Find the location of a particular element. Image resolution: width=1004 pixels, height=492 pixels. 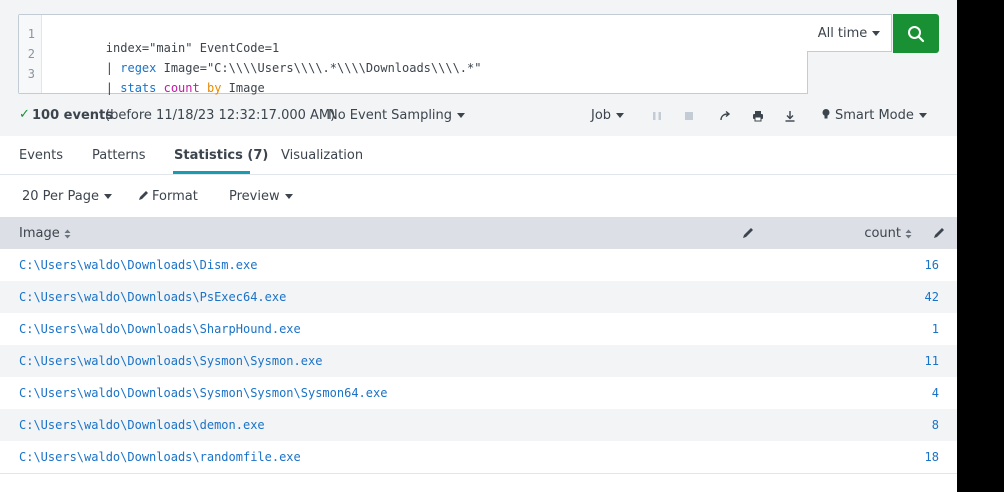

event-count: 100 events is located at coordinates (72, 115).